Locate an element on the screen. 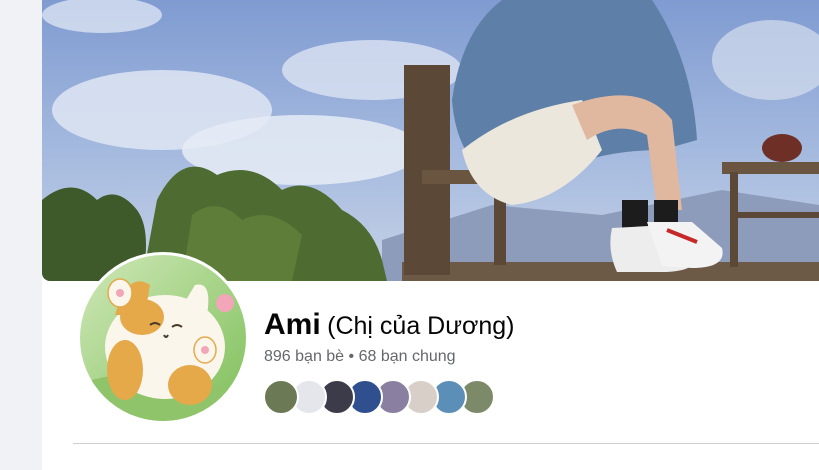  profile-name: Ami is located at coordinates (292, 324).